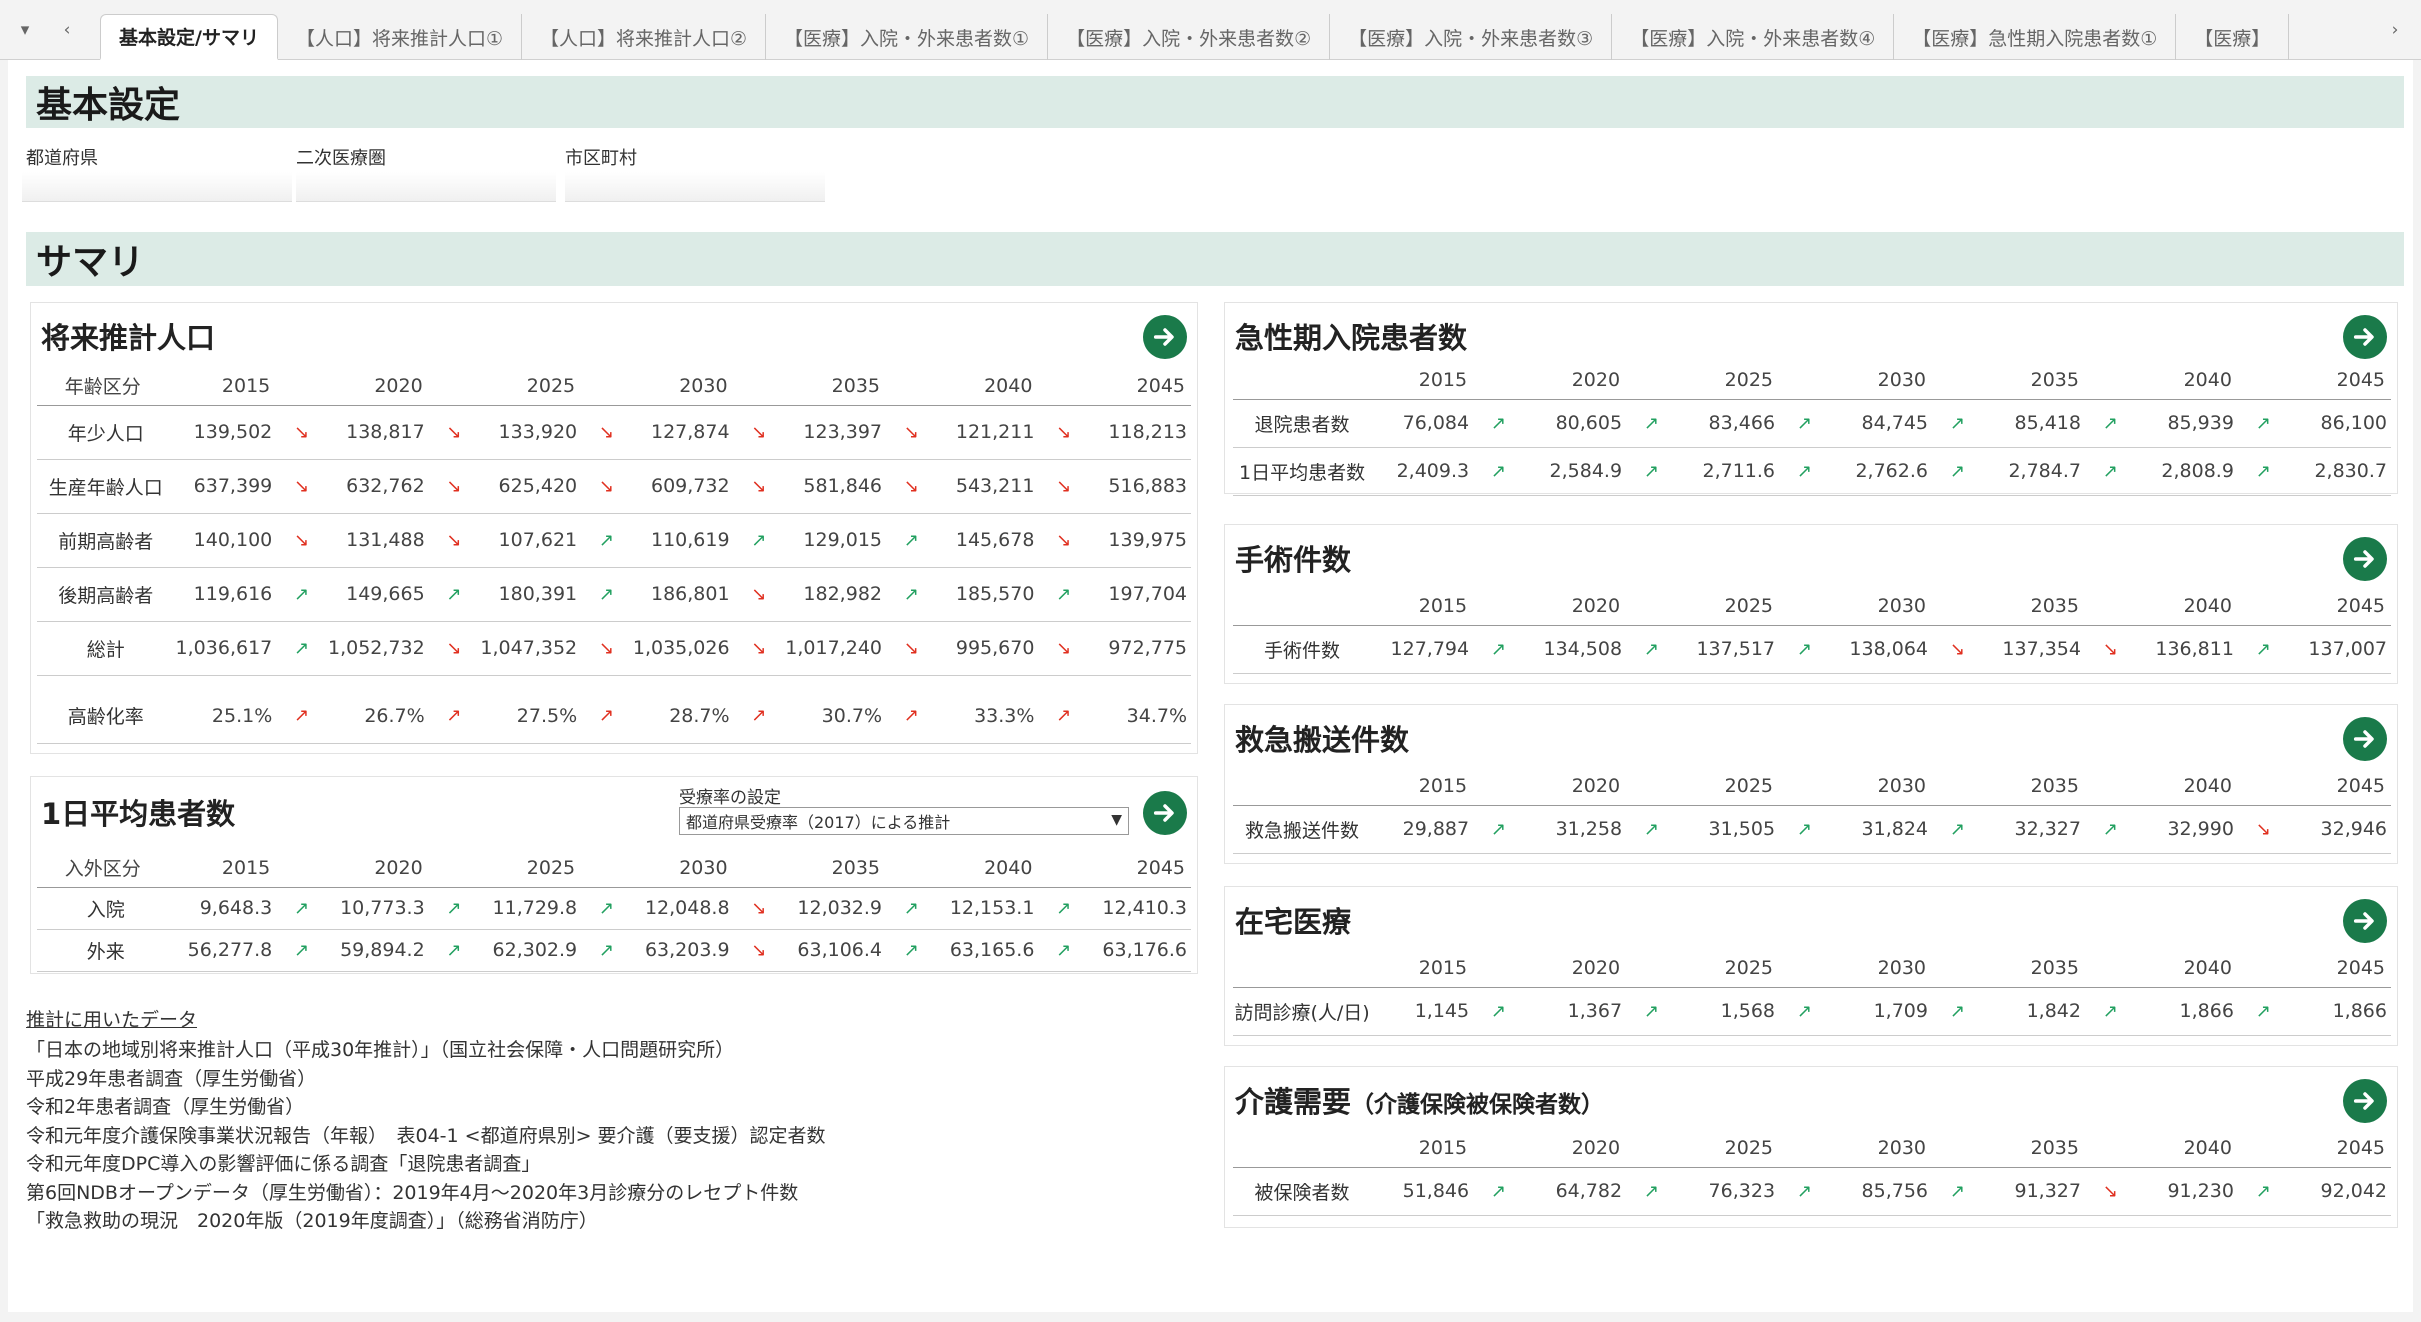 Image resolution: width=2421 pixels, height=1322 pixels. Describe the element at coordinates (695, 187) in the screenshot. I see `city-field` at that location.